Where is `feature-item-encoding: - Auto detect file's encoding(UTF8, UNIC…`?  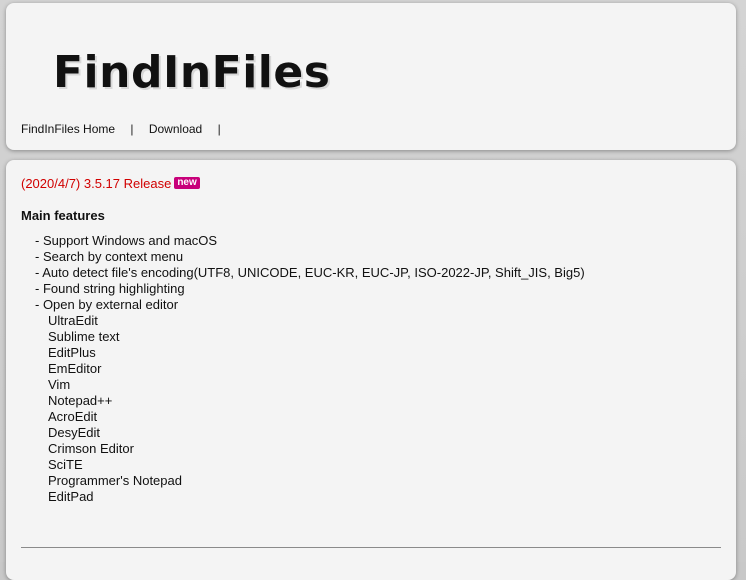
feature-item-encoding: - Auto detect file's encoding(UTF8, UNIC… is located at coordinates (310, 272).